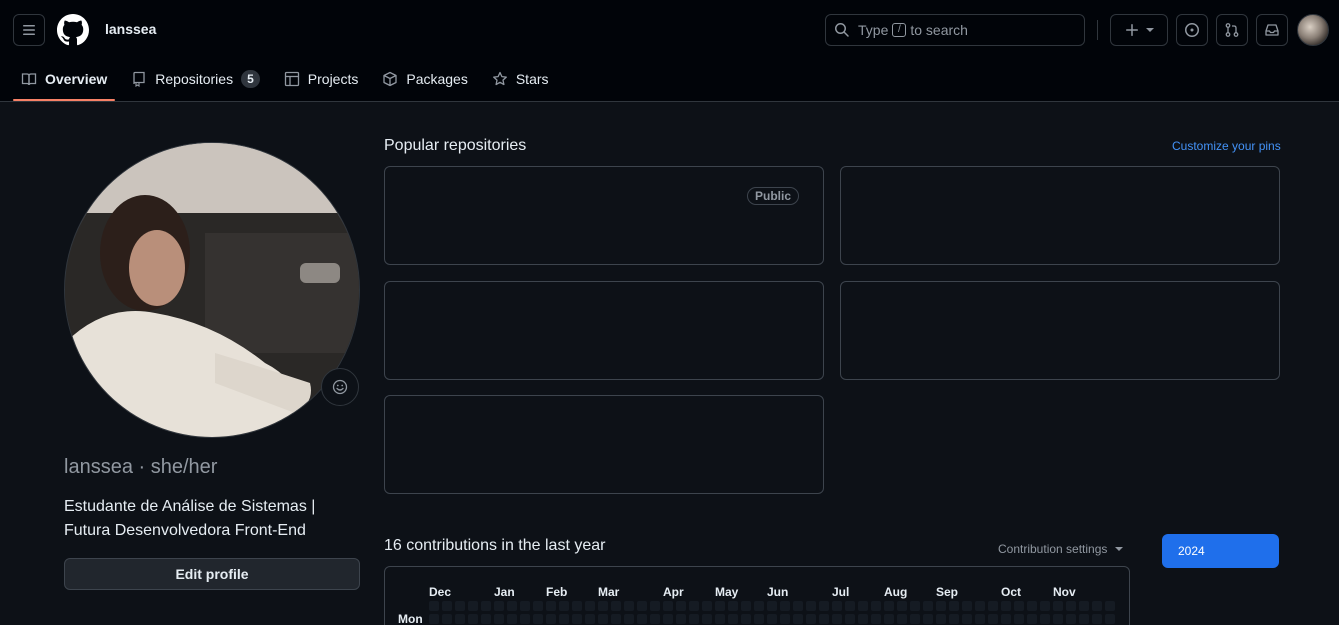 The width and height of the screenshot is (1339, 625). Describe the element at coordinates (1220, 551) in the screenshot. I see `year-2024-button: 2024` at that location.